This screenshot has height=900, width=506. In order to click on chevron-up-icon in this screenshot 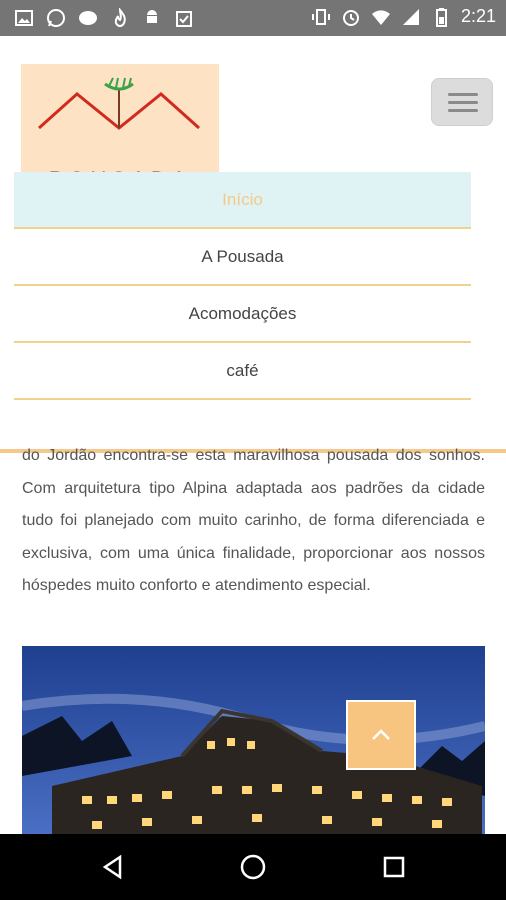, I will do `click(381, 734)`.